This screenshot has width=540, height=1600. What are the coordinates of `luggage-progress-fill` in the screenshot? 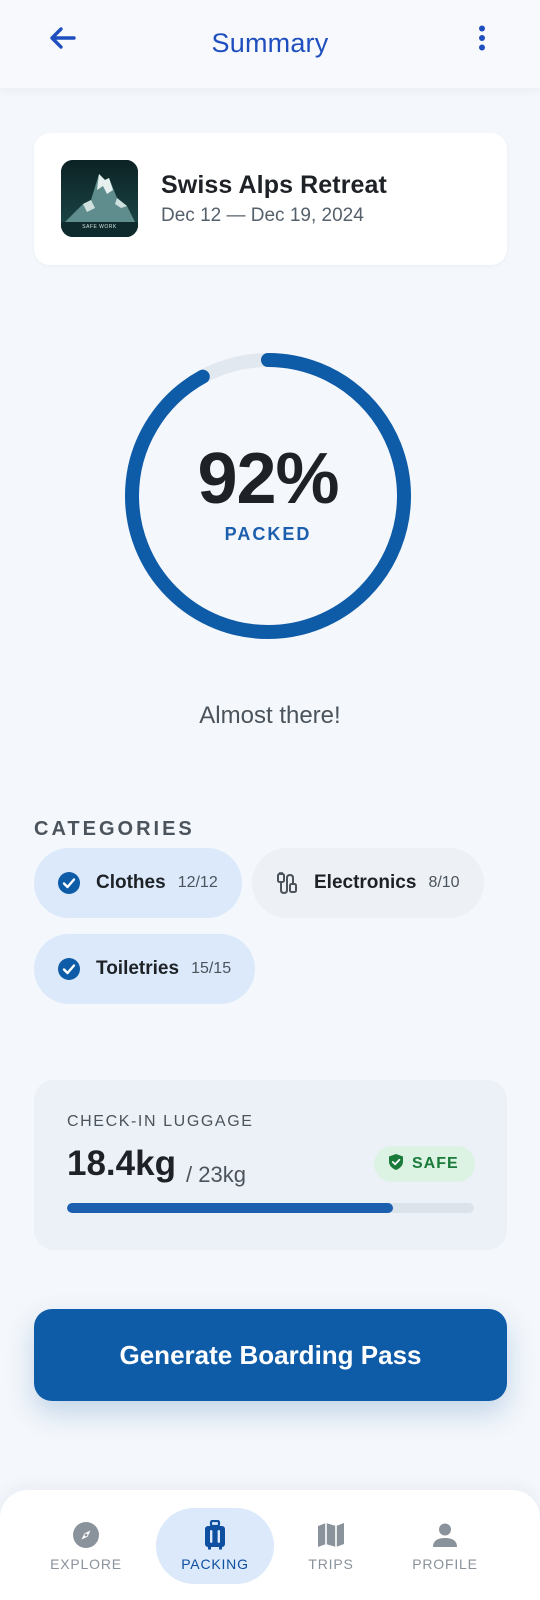 It's located at (230, 1208).